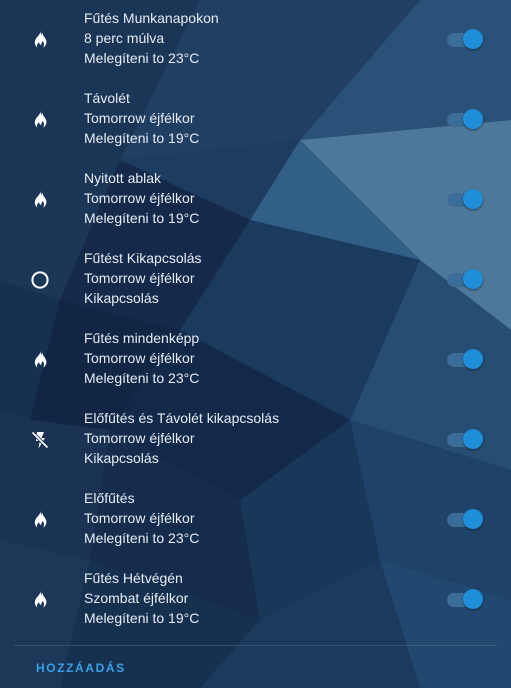 Image resolution: width=511 pixels, height=688 pixels. What do you see at coordinates (136, 598) in the screenshot?
I see `schedule-when: Szombat éjfélkor` at bounding box center [136, 598].